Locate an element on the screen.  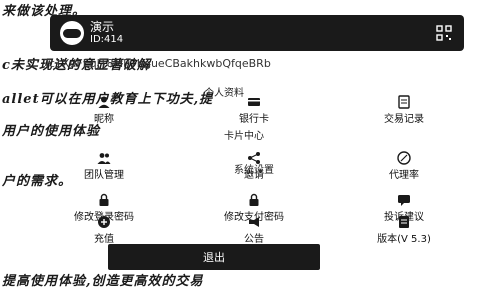
menu-label: 公告 is located at coordinates (254, 239).